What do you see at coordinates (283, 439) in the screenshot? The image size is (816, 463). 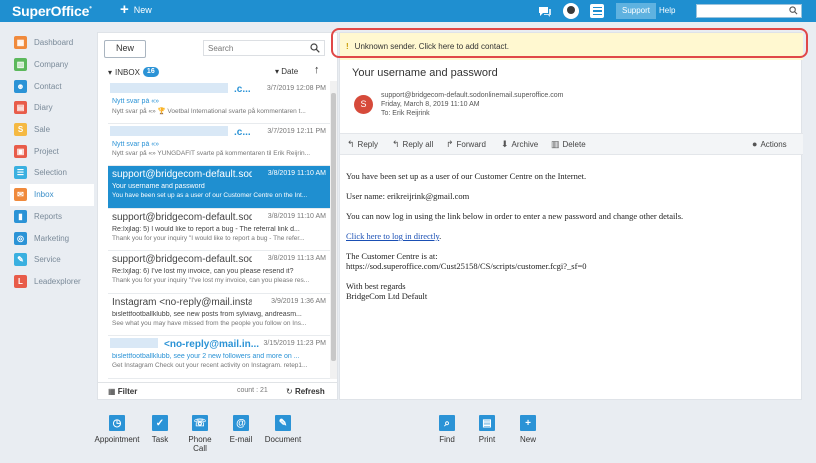 I see `action-label: Document` at bounding box center [283, 439].